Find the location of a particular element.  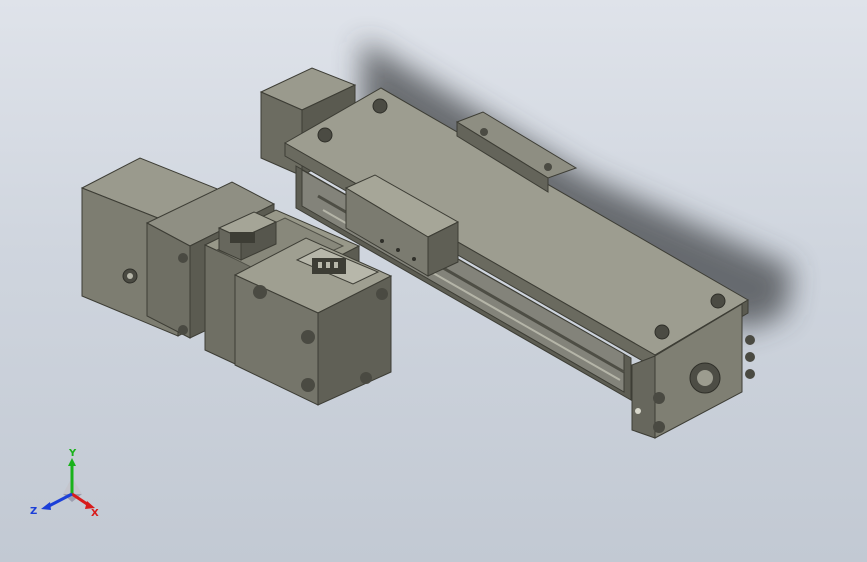

encoder-housing is located at coordinates (313, 321).